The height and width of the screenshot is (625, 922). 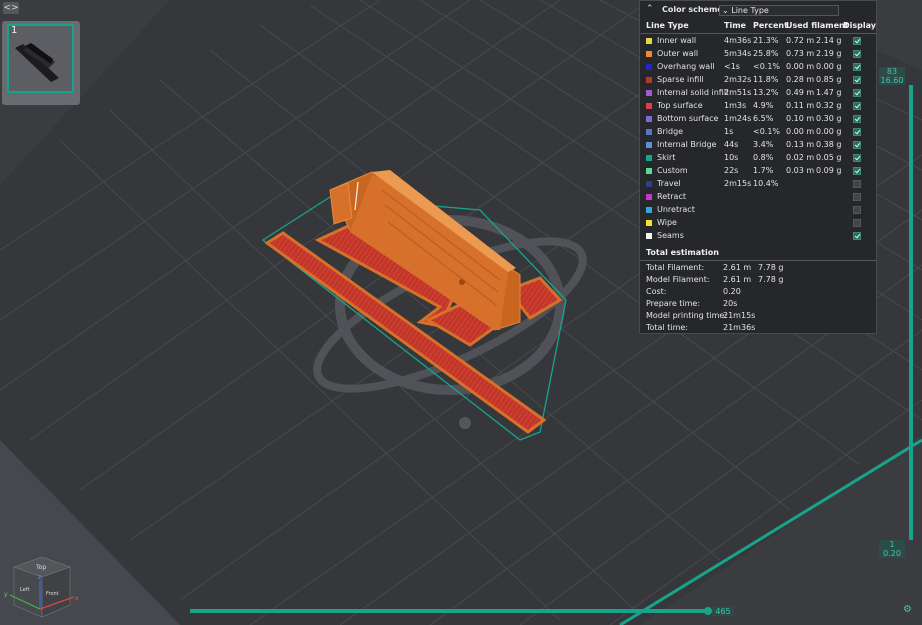 I want to click on navcube-front-label: Front, so click(x=52, y=594).